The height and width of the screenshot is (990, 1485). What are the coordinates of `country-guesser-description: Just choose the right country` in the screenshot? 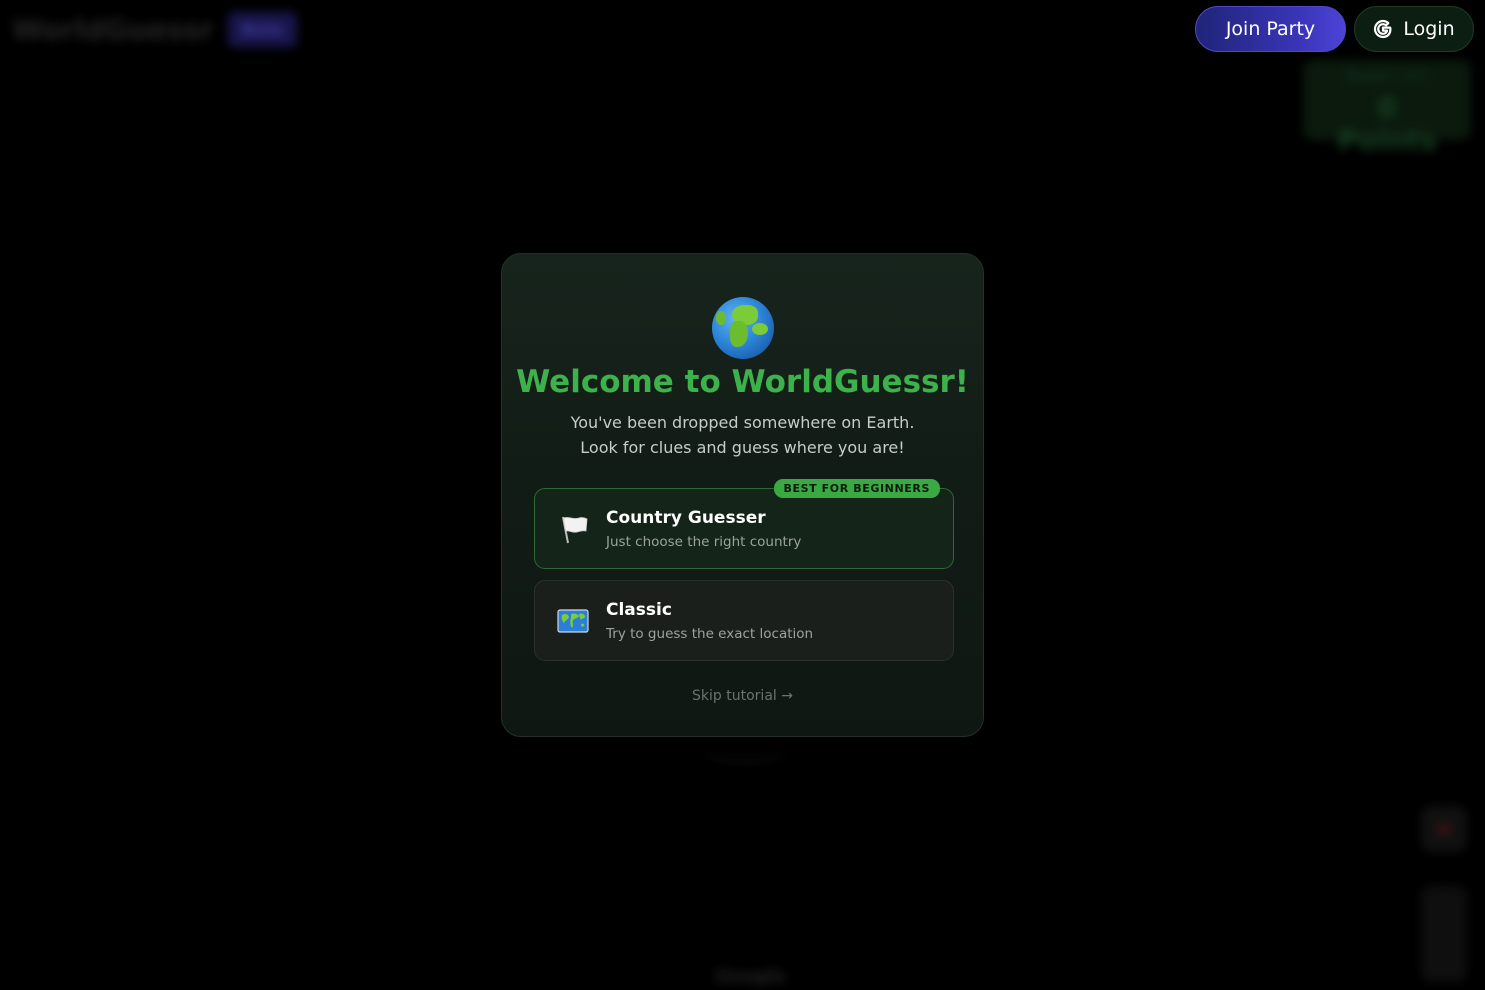 It's located at (704, 542).